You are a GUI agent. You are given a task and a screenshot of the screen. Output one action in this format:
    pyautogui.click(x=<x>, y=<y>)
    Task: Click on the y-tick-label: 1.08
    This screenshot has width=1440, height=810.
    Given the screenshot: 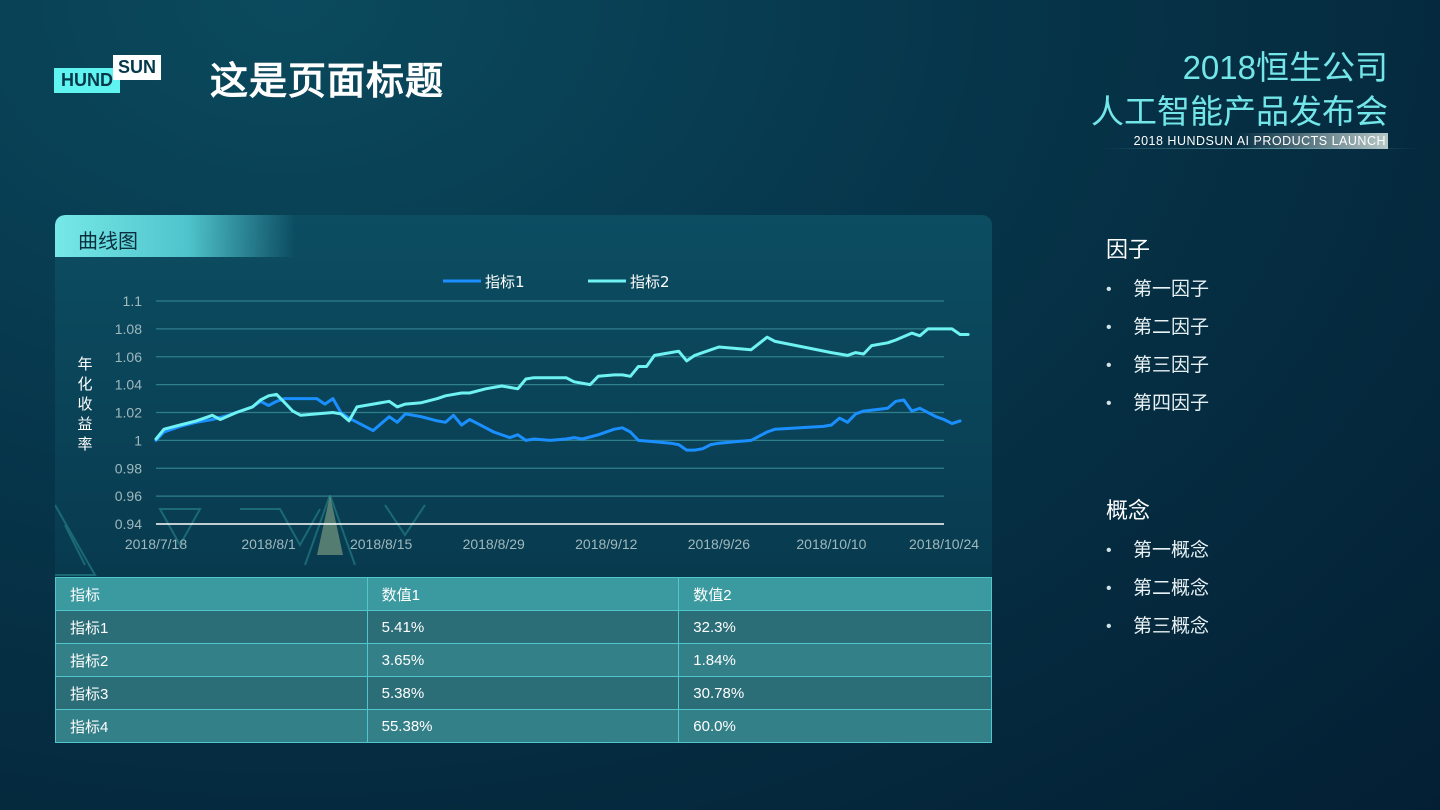 What is the action you would take?
    pyautogui.click(x=128, y=329)
    